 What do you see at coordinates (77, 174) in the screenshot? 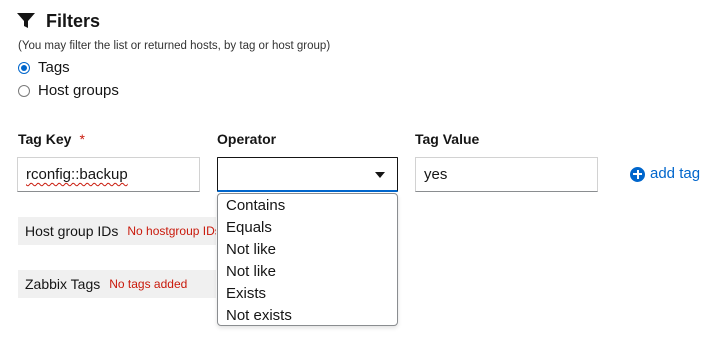
I see `tag-key-value: rconfig::backup` at bounding box center [77, 174].